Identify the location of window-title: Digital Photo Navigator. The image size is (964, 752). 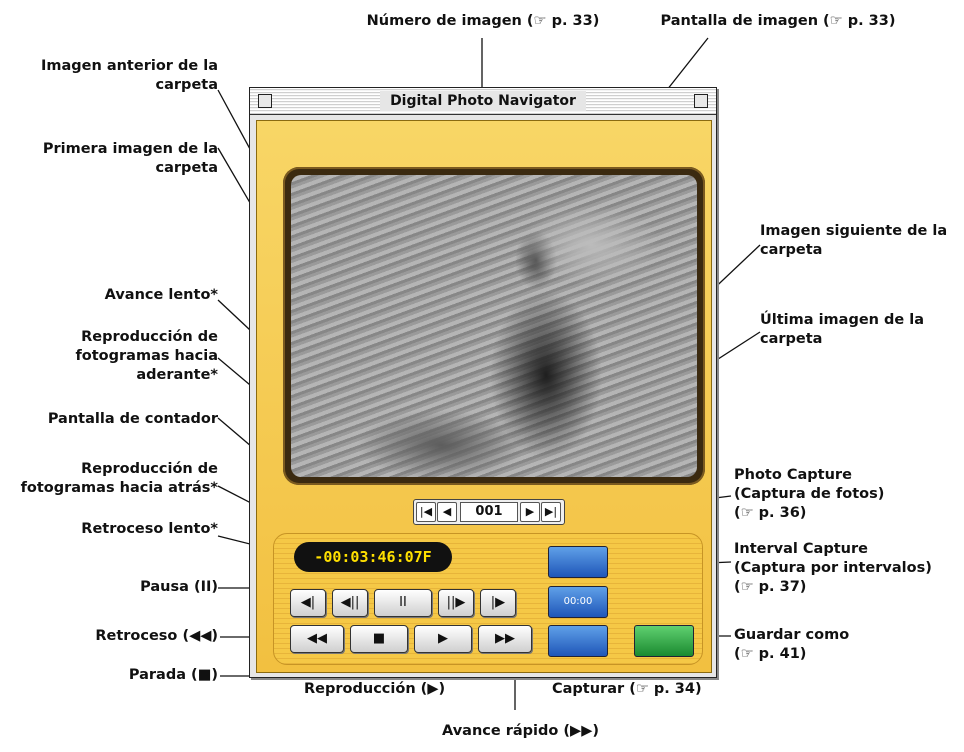
(483, 101).